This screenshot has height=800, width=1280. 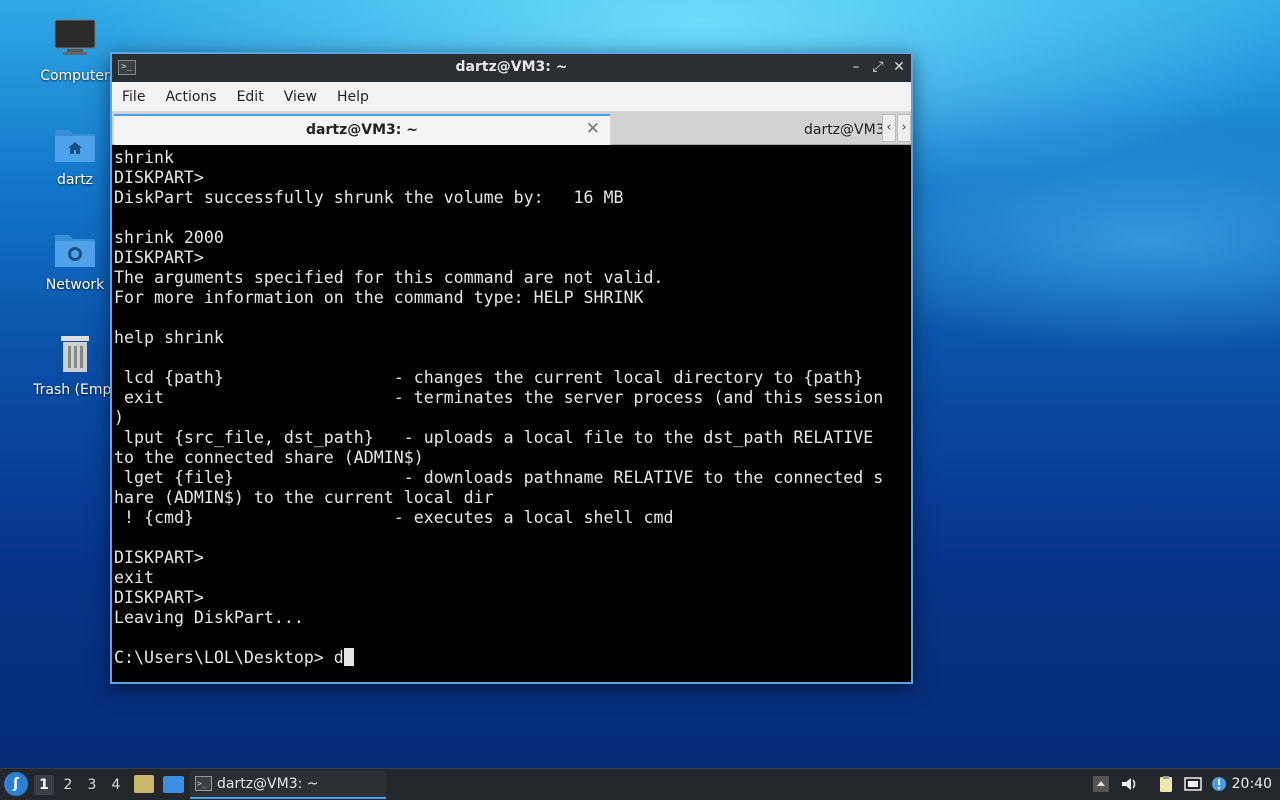 What do you see at coordinates (512, 658) in the screenshot?
I see `terminal-prompt-line: C:\Users\LOL\Desktop> d` at bounding box center [512, 658].